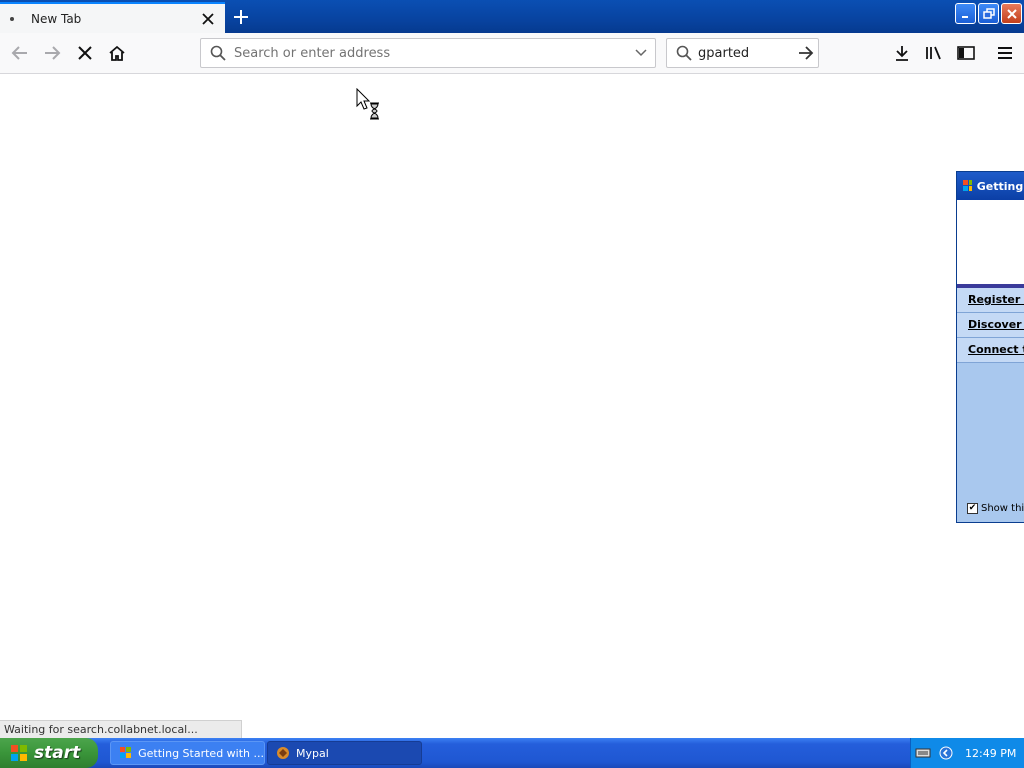 The image size is (1024, 768). I want to click on home-button, so click(117, 53).